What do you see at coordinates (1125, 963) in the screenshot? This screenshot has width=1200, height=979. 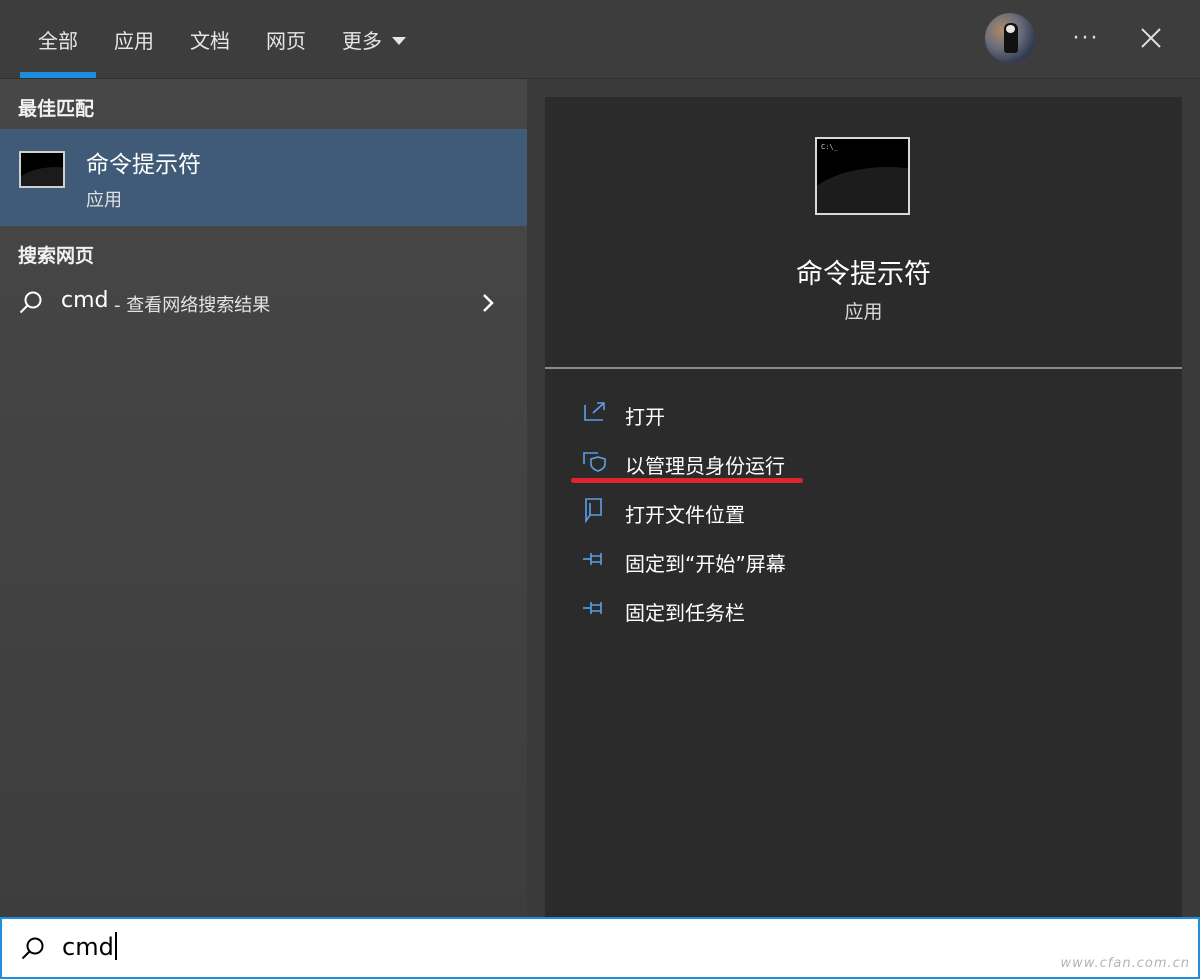 I see `watermark: www.cfan.com.cn` at bounding box center [1125, 963].